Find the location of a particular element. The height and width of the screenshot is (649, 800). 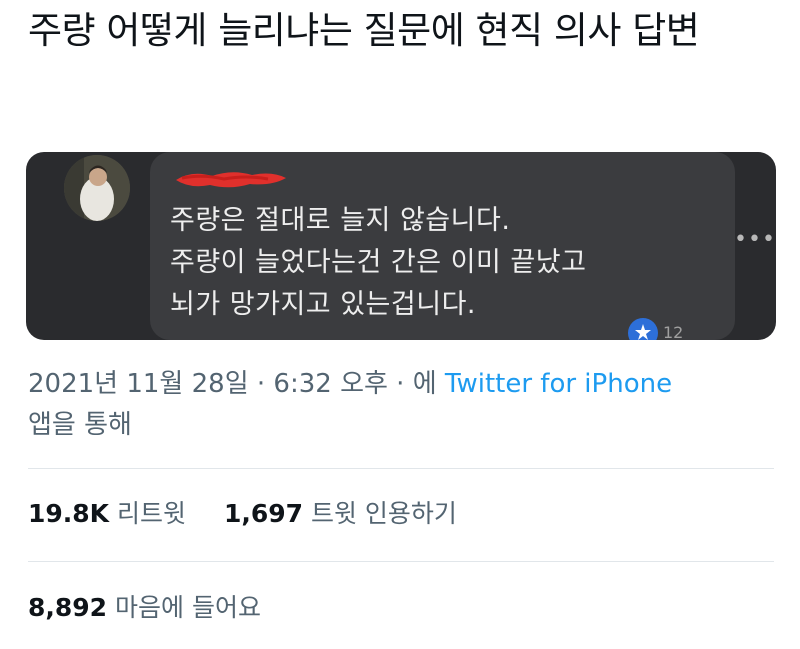

source-suffix: 앱을 통해 is located at coordinates (80, 425).